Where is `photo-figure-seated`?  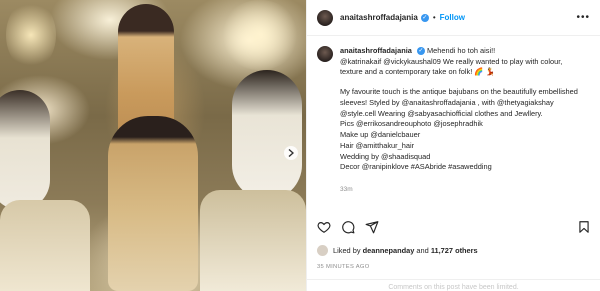 photo-figure-seated is located at coordinates (153, 203).